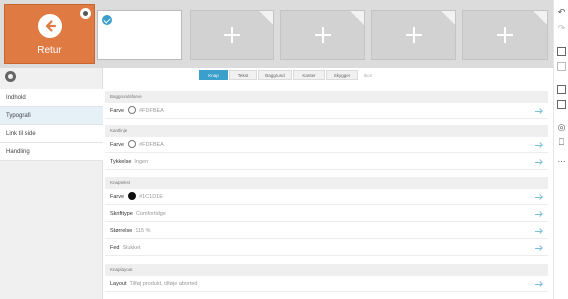 Image resolution: width=568 pixels, height=299 pixels. Describe the element at coordinates (326, 131) in the screenshot. I see `section-header-border: Kantlinje` at that location.